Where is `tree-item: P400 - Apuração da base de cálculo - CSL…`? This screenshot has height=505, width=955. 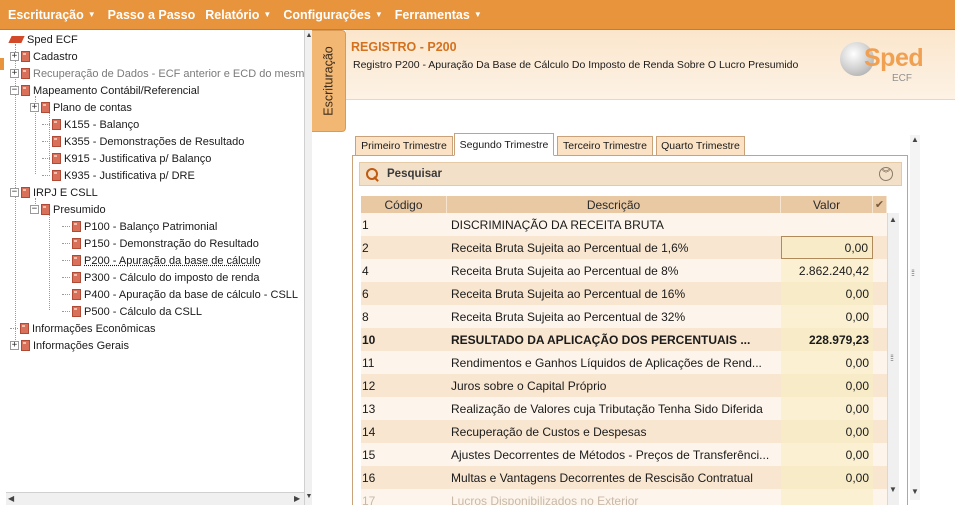 tree-item: P400 - Apuração da base de cálculo - CSL… is located at coordinates (180, 294).